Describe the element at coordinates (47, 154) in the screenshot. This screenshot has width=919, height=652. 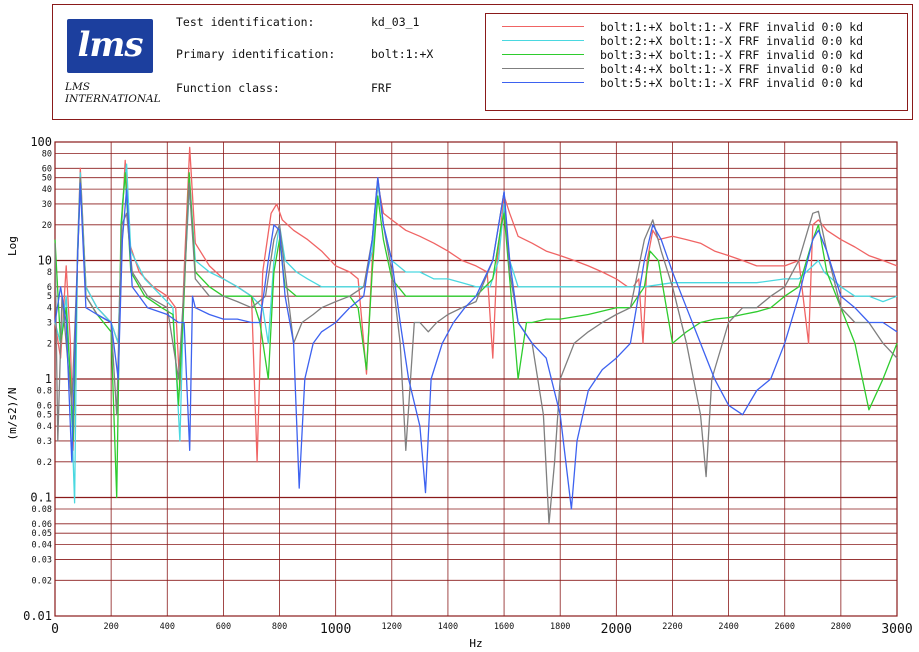
I see `y-tick-label: 80` at that location.